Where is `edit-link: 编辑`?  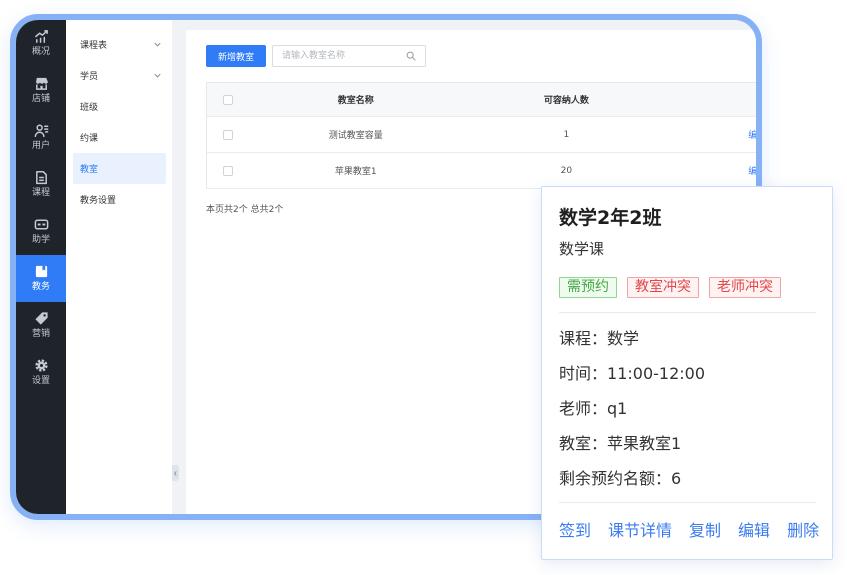
edit-link: 编辑 is located at coordinates (754, 531).